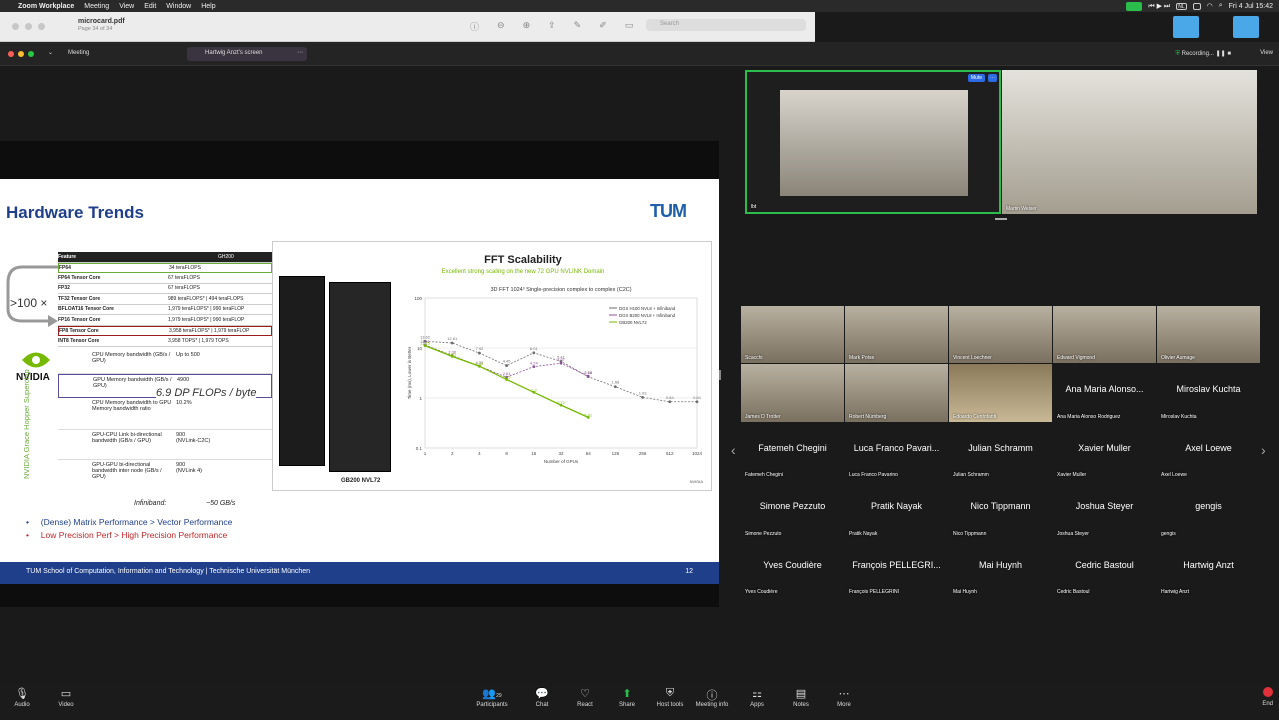 The width and height of the screenshot is (1279, 720). I want to click on menu-app-name: Zoom Workplace, so click(46, 6).